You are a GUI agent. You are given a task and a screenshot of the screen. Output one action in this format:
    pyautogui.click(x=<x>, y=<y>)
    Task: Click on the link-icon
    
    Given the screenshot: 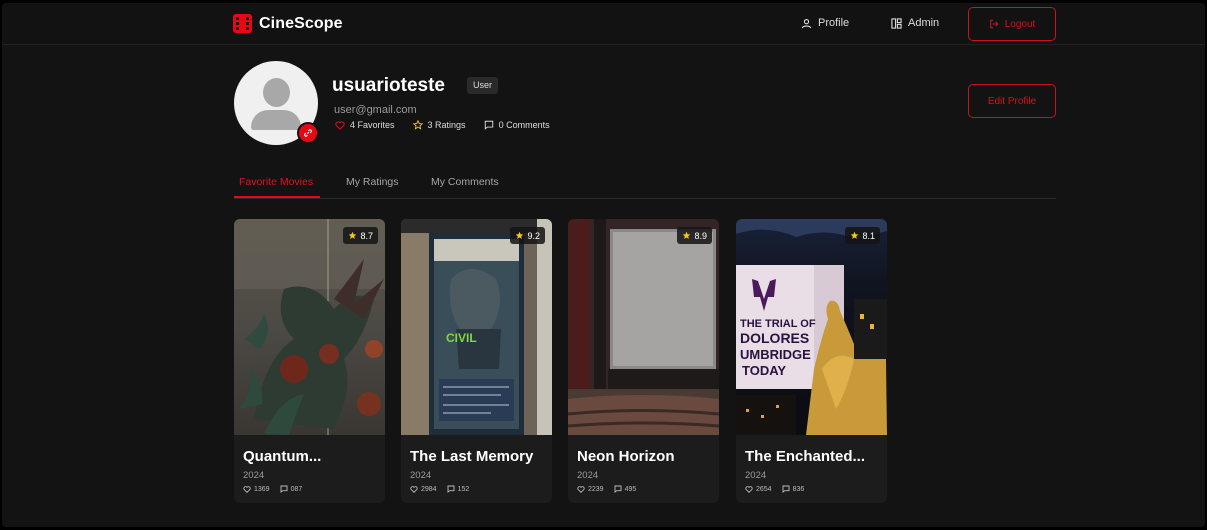 What is the action you would take?
    pyautogui.click(x=308, y=133)
    